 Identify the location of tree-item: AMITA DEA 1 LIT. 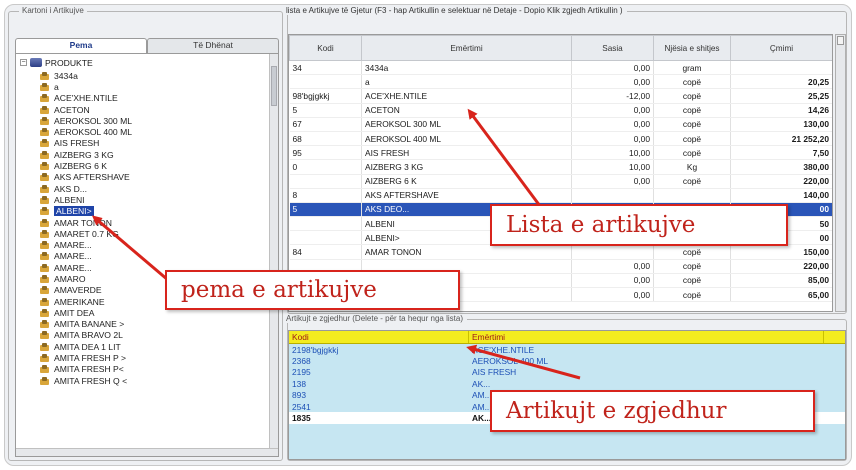
(156, 346).